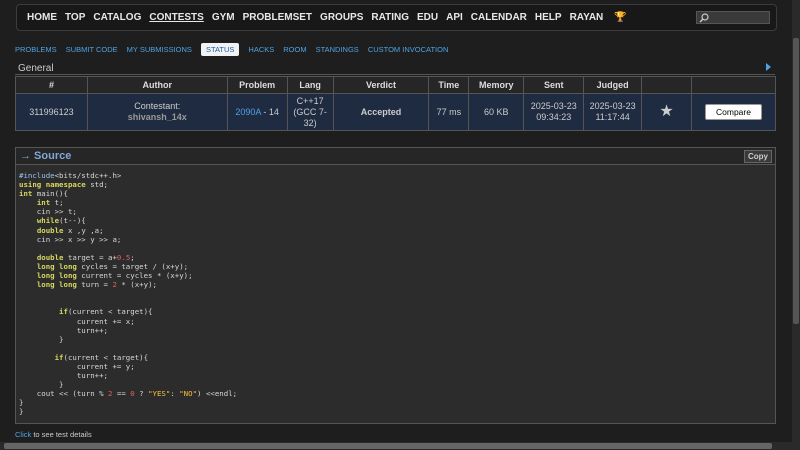 This screenshot has width=800, height=450. What do you see at coordinates (61, 434) in the screenshot?
I see `footer-text: to see test details` at bounding box center [61, 434].